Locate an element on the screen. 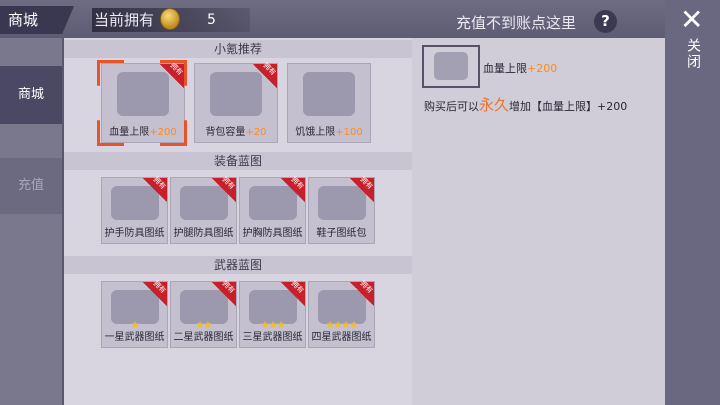 The width and height of the screenshot is (720, 405). detail-icon-frame is located at coordinates (451, 66).